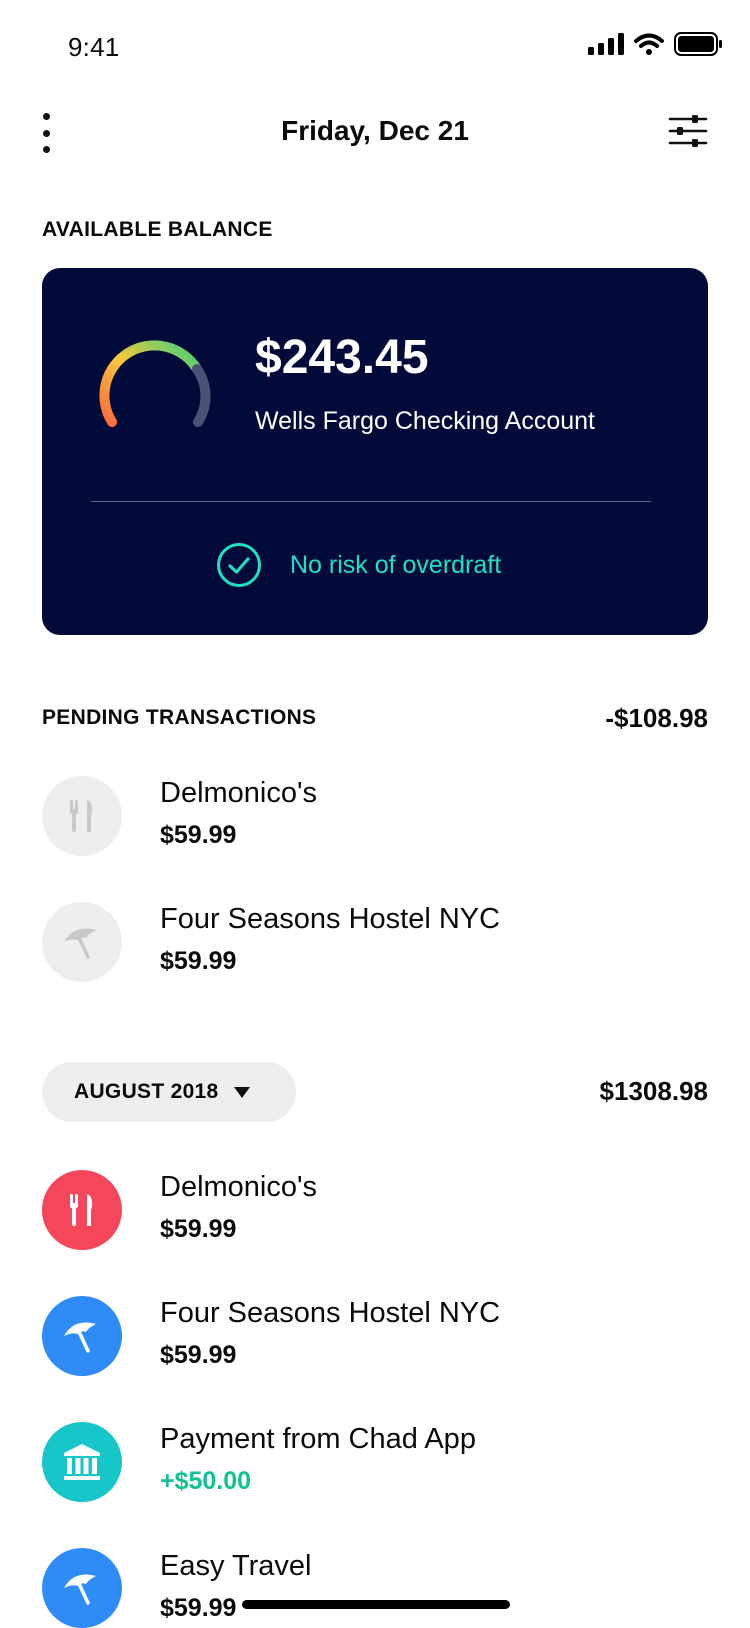 This screenshot has width=750, height=1628. What do you see at coordinates (239, 565) in the screenshot?
I see `check-circle-icon` at bounding box center [239, 565].